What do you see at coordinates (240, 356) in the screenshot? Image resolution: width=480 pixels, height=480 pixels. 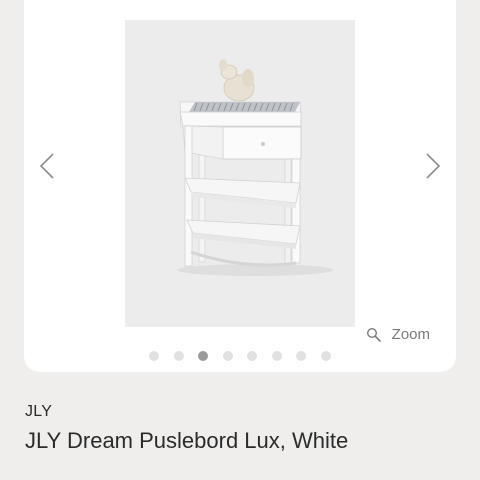 I see `gallery-pagination` at bounding box center [240, 356].